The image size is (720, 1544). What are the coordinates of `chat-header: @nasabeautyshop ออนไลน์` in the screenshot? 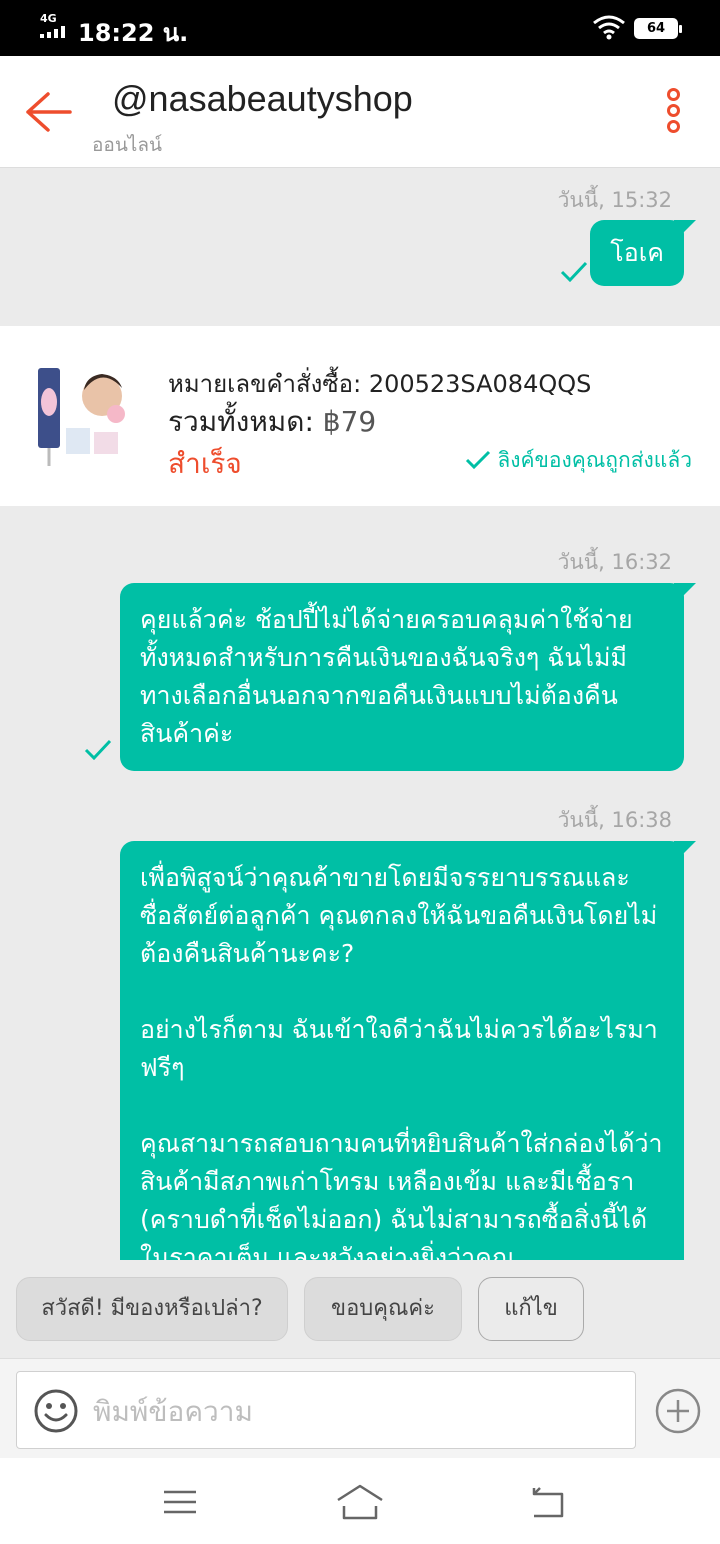 It's located at (360, 112).